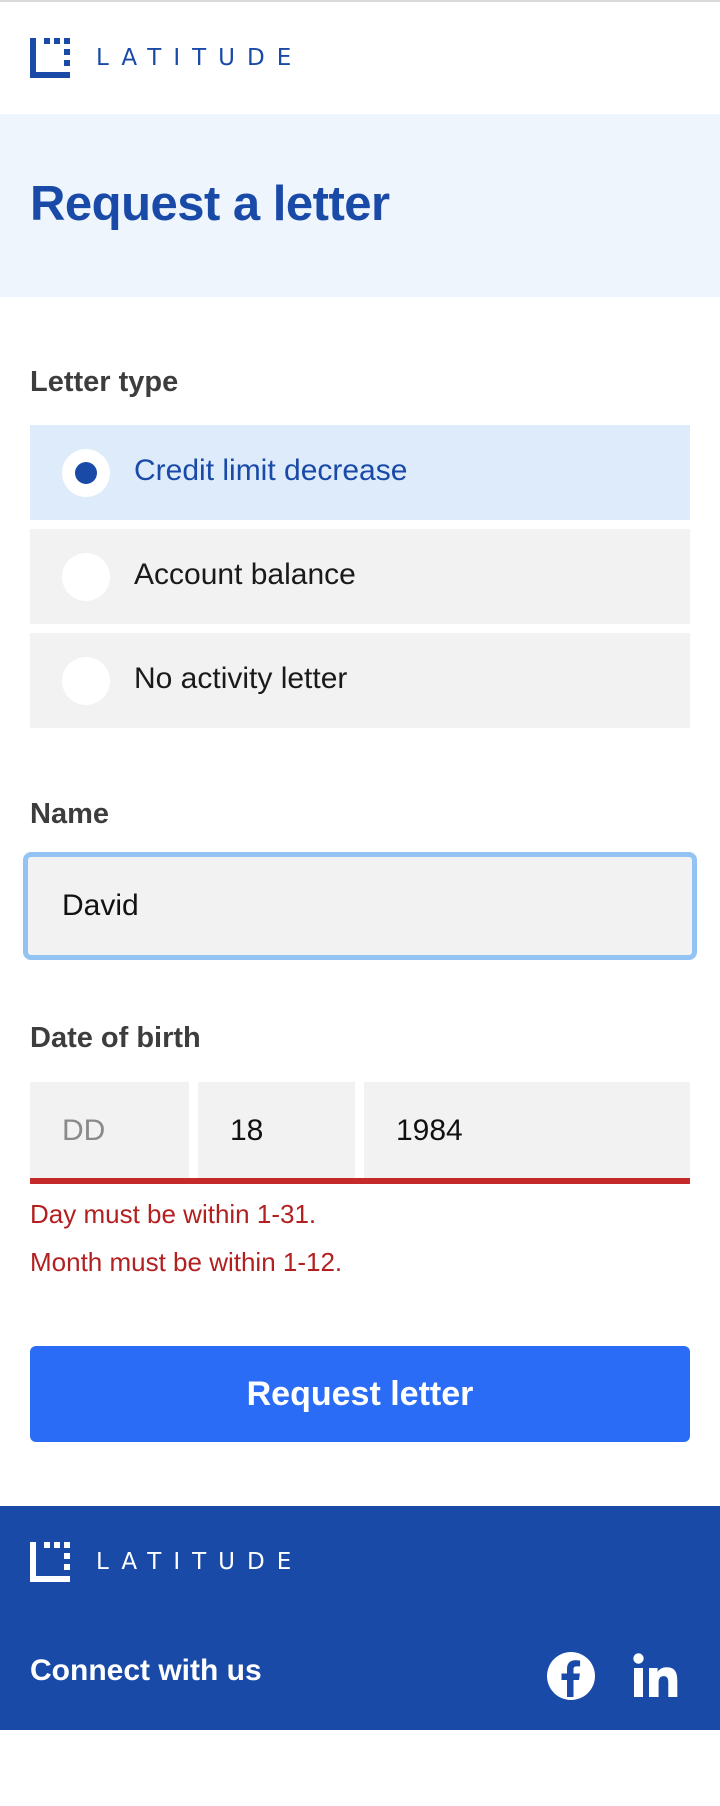 The image size is (720, 1806). Describe the element at coordinates (276, 1131) in the screenshot. I see `dob-month-input` at that location.